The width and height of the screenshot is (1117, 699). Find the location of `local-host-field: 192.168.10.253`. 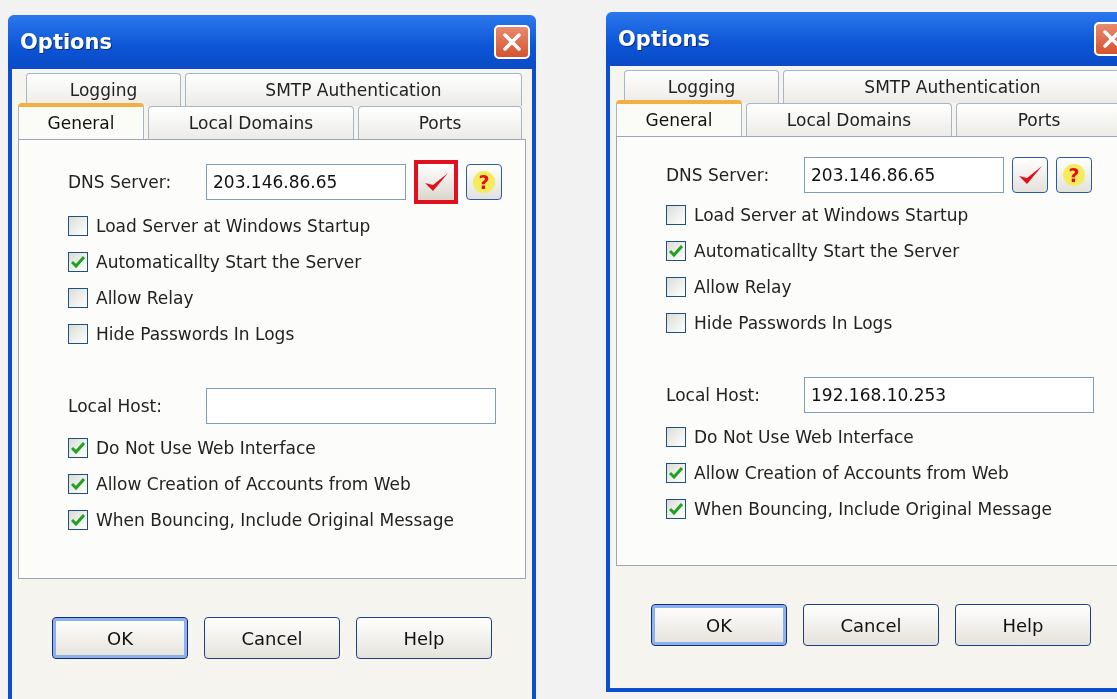

local-host-field: 192.168.10.253 is located at coordinates (949, 395).